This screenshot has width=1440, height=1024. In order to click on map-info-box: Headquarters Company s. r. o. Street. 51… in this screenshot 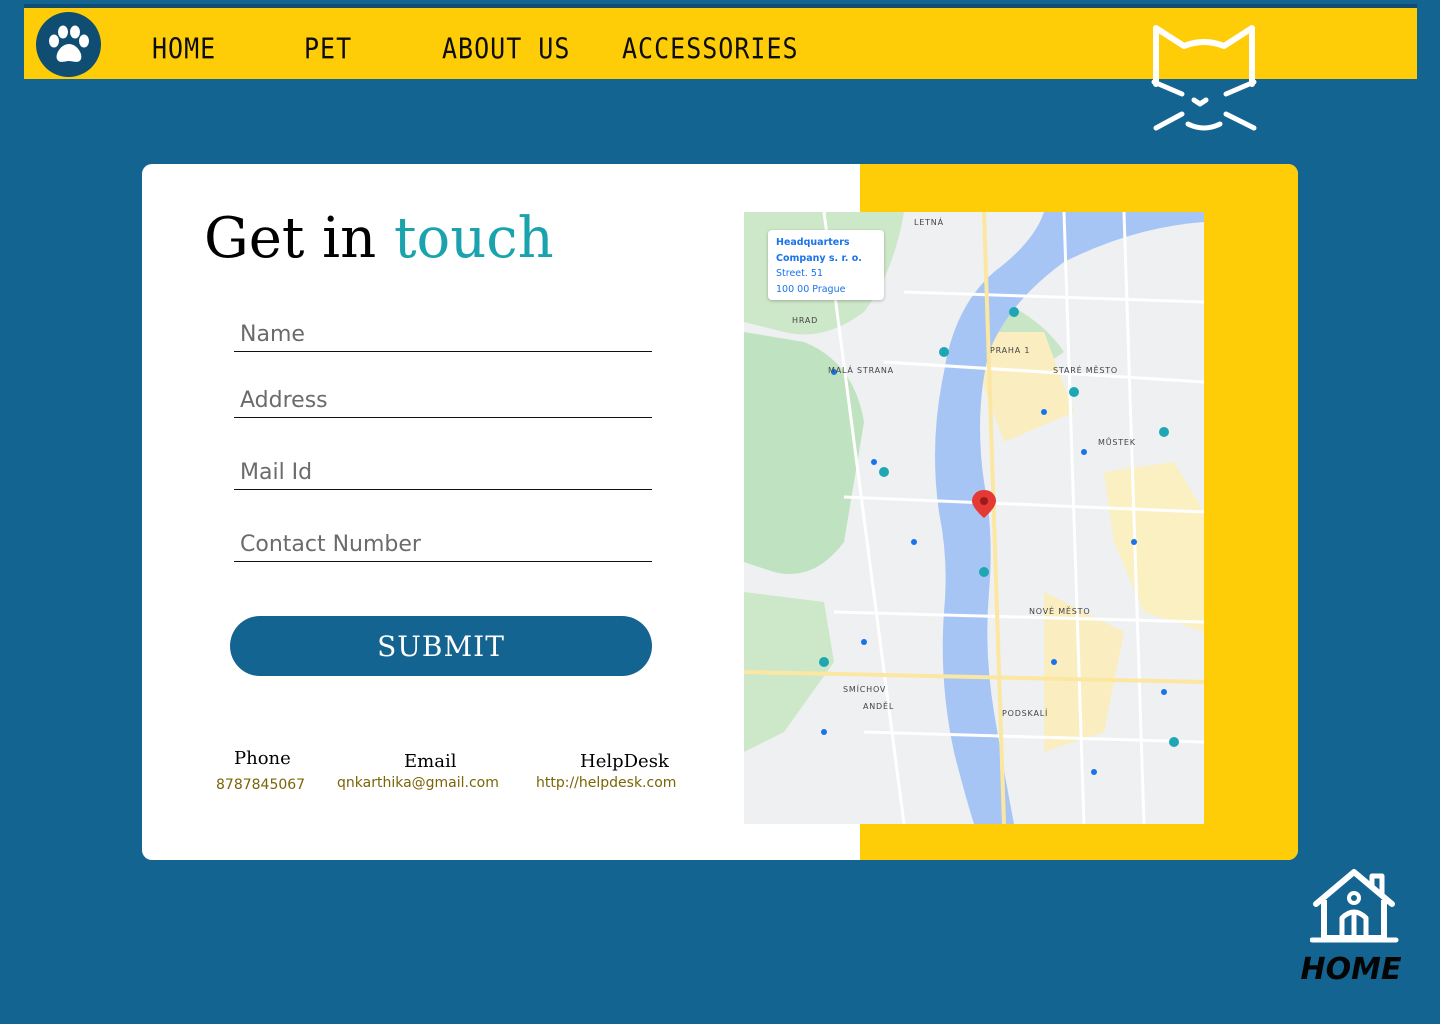, I will do `click(826, 265)`.